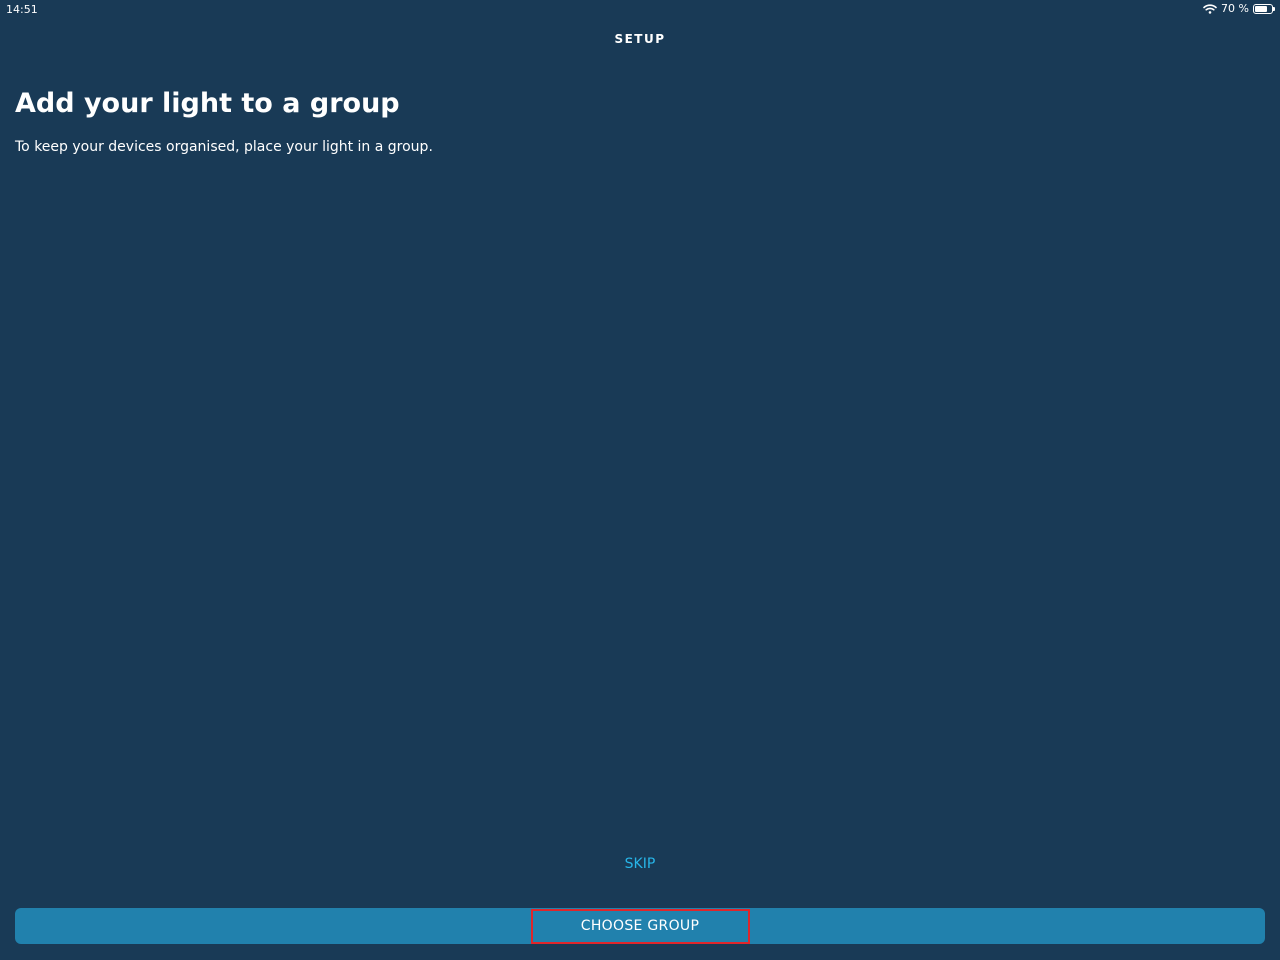 Image resolution: width=1280 pixels, height=960 pixels. I want to click on skip-button: SKIP, so click(640, 864).